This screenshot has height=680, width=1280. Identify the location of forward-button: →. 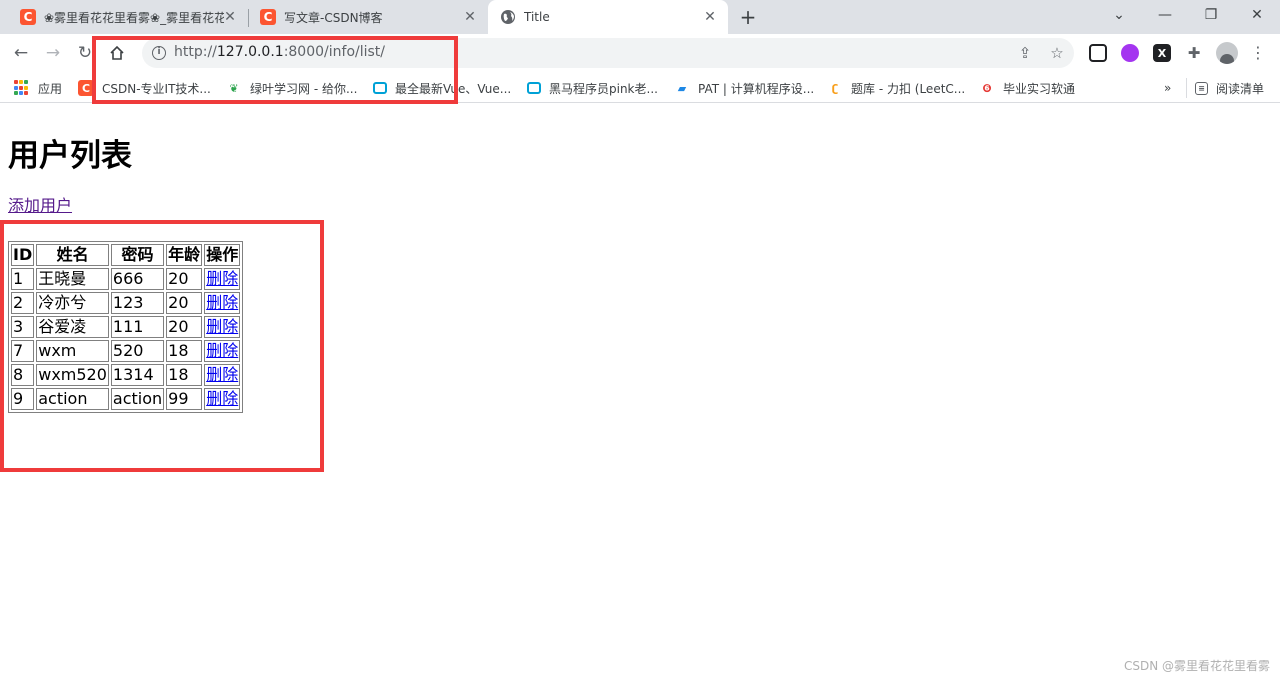
(53, 53).